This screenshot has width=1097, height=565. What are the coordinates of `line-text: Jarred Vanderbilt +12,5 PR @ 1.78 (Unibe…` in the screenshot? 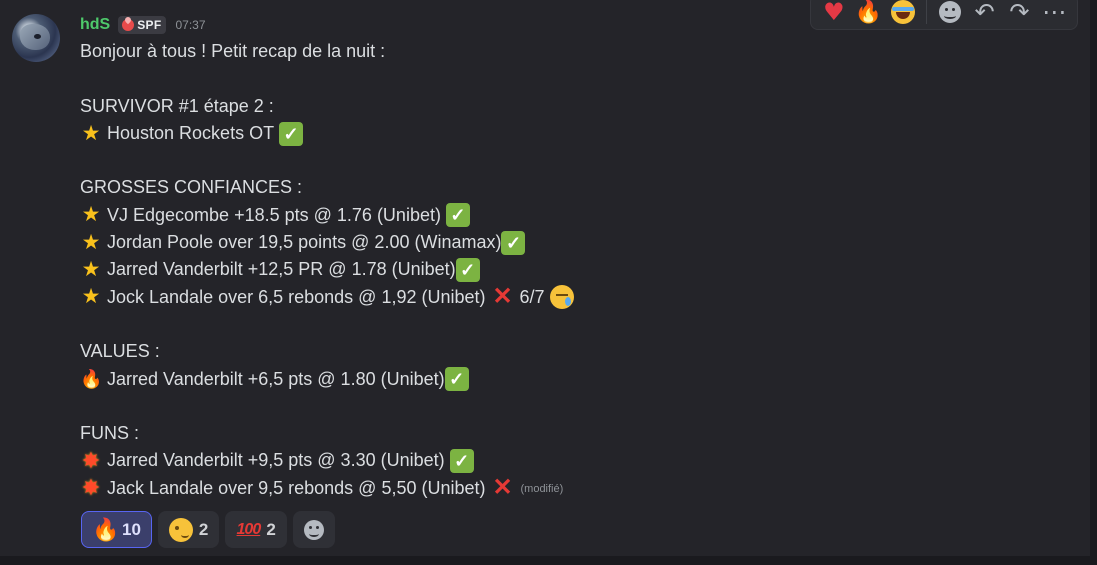 It's located at (281, 269).